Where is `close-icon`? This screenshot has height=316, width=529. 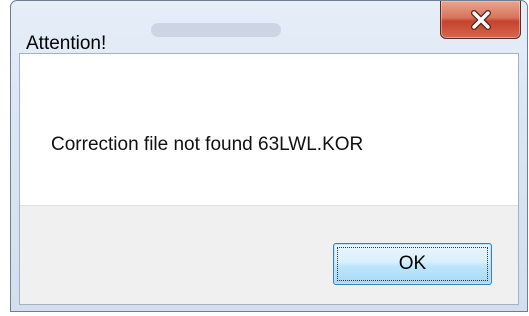 close-icon is located at coordinates (480, 19).